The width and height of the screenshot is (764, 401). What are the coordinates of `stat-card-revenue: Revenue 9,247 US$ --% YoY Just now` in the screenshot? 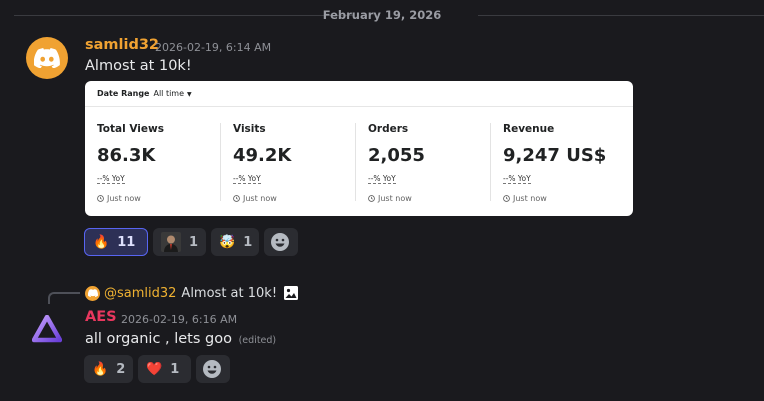 It's located at (565, 163).